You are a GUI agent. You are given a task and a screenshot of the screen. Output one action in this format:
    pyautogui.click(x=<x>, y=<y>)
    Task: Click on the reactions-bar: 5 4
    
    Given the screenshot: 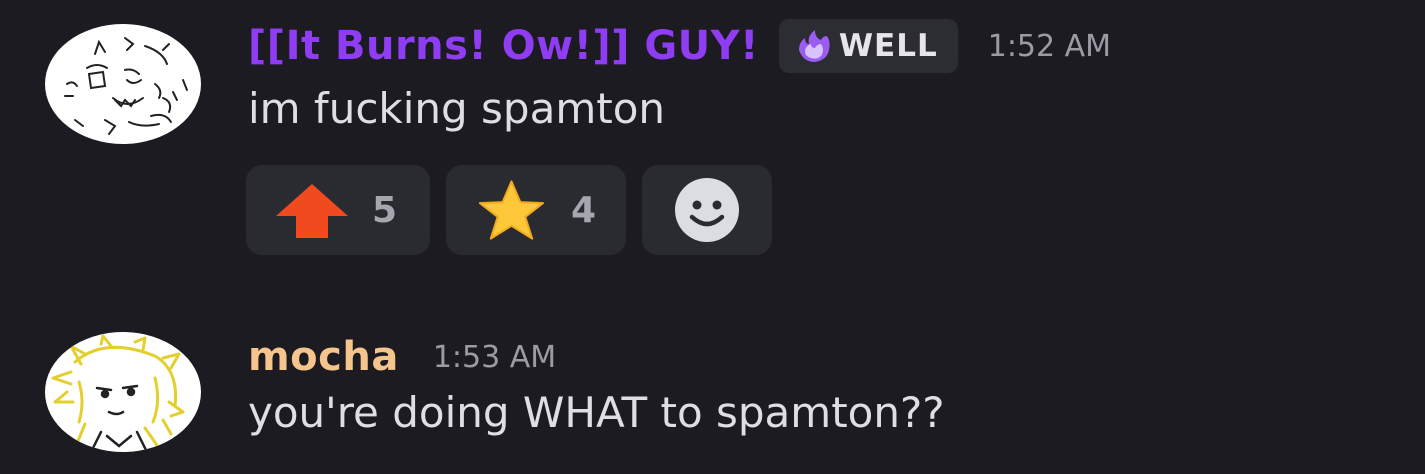 What is the action you would take?
    pyautogui.click(x=509, y=210)
    